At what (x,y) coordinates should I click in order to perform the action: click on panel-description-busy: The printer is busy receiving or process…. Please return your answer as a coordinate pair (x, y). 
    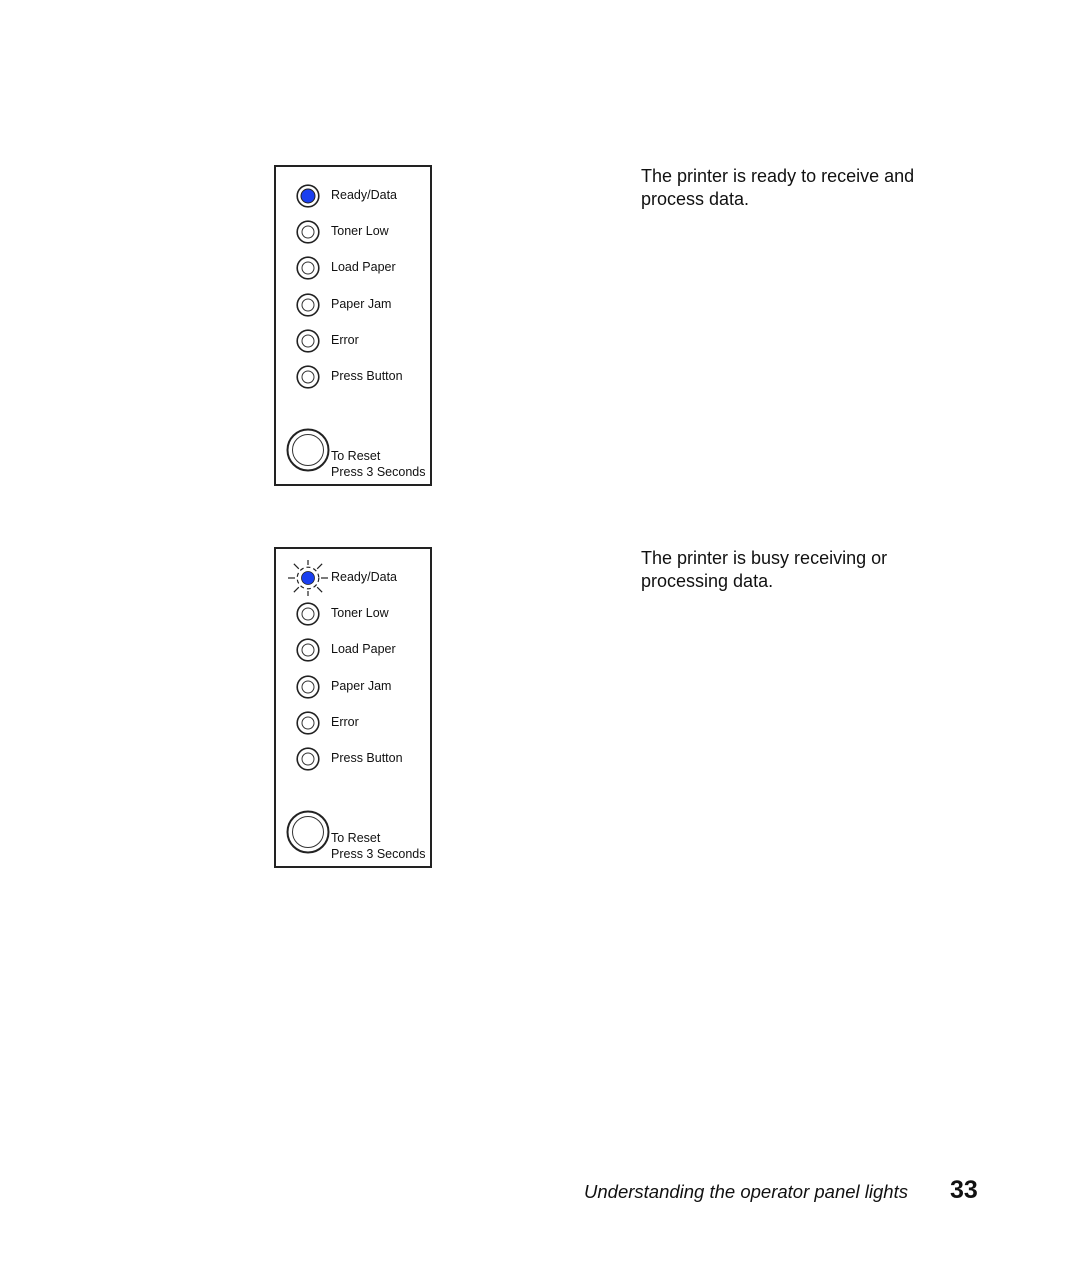
    Looking at the image, I should click on (764, 569).